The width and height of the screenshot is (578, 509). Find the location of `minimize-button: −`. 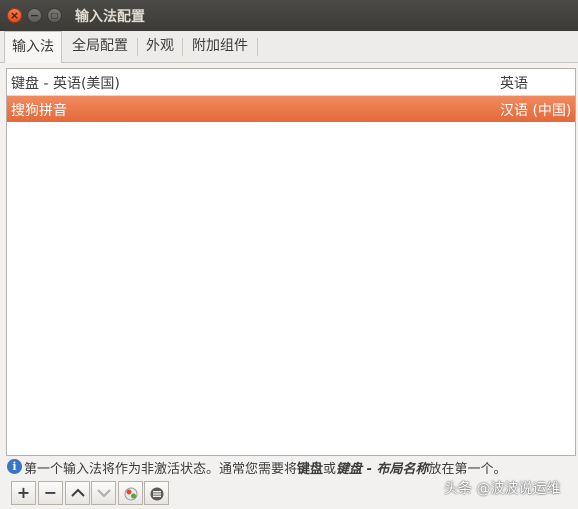

minimize-button: − is located at coordinates (34, 15).